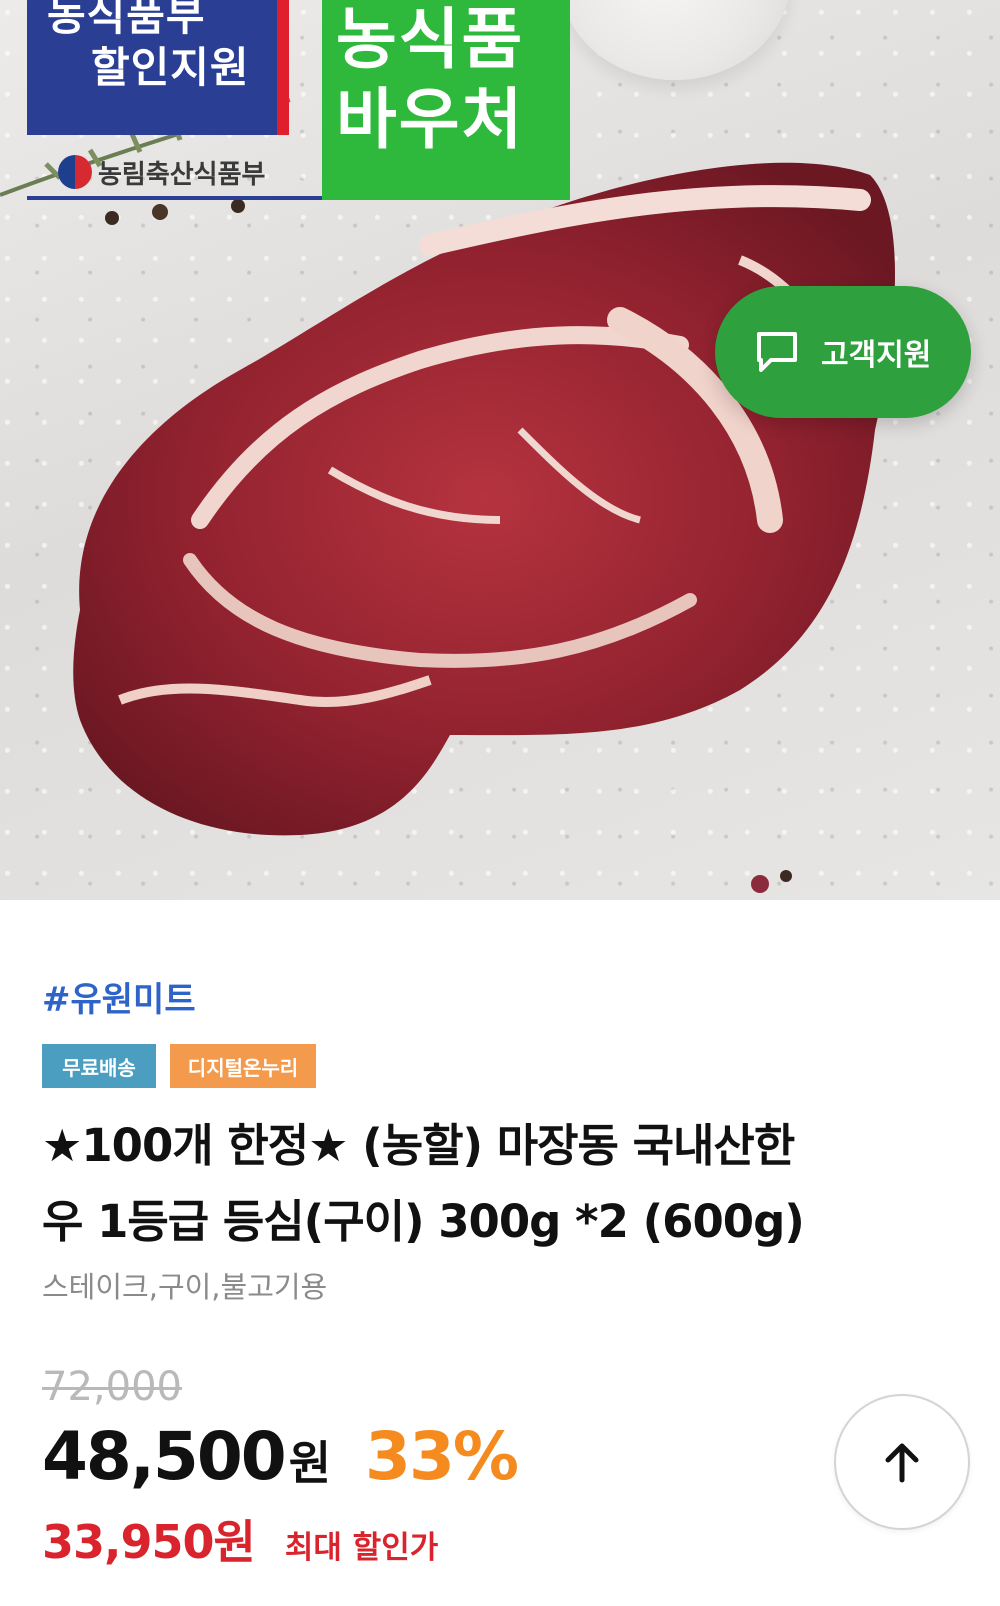 The image size is (1000, 1606). Describe the element at coordinates (75, 172) in the screenshot. I see `ministry-emblem-icon` at that location.